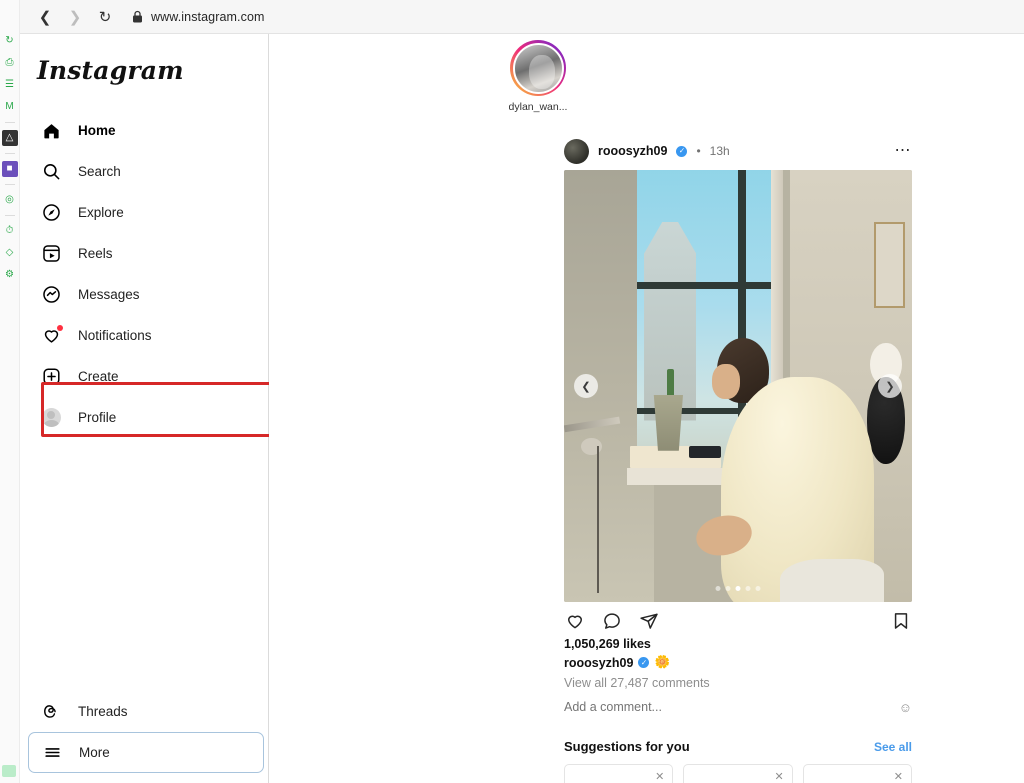  I want to click on story-ring, so click(538, 68).